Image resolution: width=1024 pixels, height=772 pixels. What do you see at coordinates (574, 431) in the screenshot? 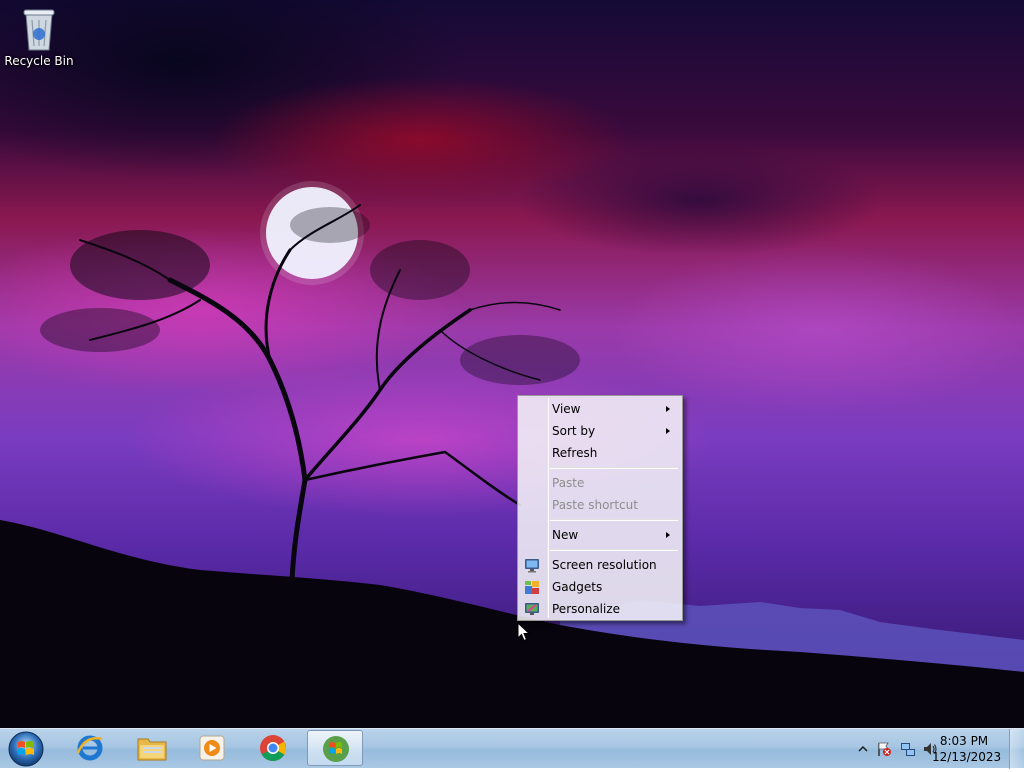
I see `menu-item-label: Sort by` at bounding box center [574, 431].